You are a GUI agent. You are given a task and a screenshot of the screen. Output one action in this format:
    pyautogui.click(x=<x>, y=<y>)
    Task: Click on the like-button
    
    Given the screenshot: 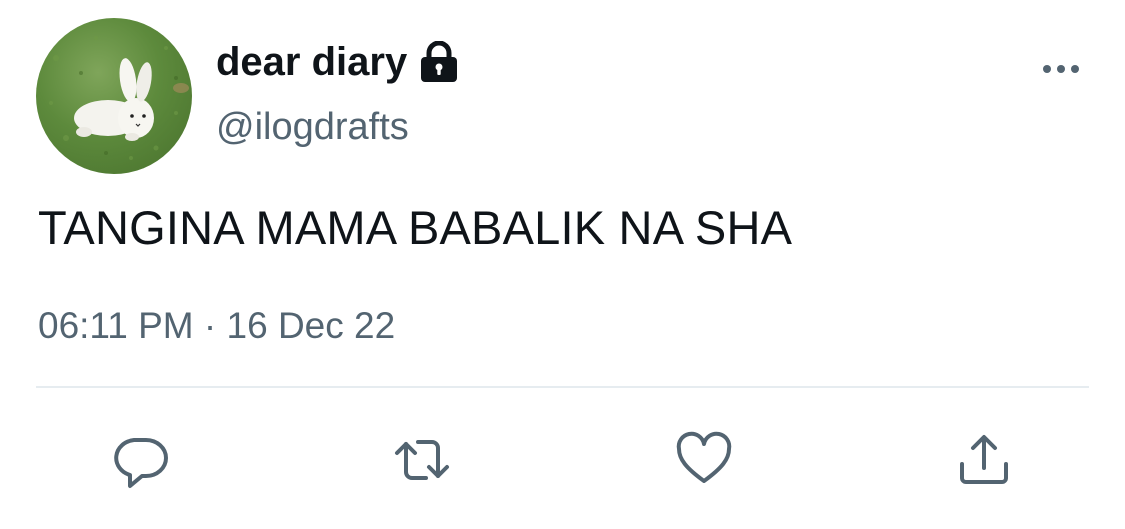 What is the action you would take?
    pyautogui.click(x=704, y=460)
    